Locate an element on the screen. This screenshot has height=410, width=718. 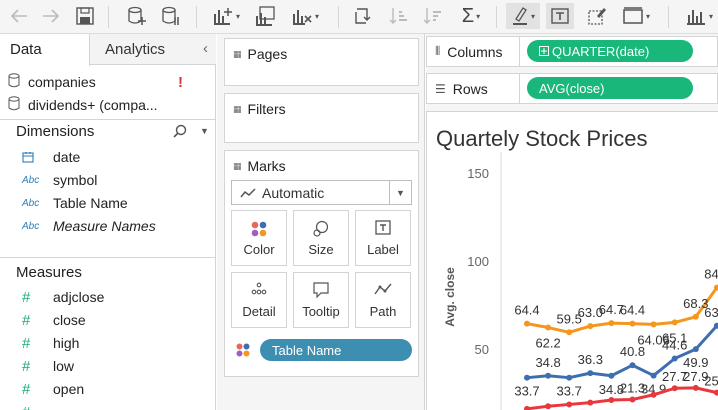
line-mark-icon is located at coordinates (248, 193).